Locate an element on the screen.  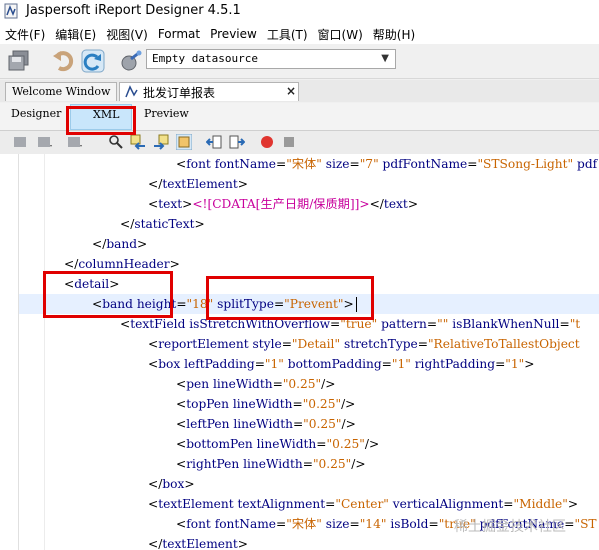
code-token: staticText is located at coordinates (164, 224).